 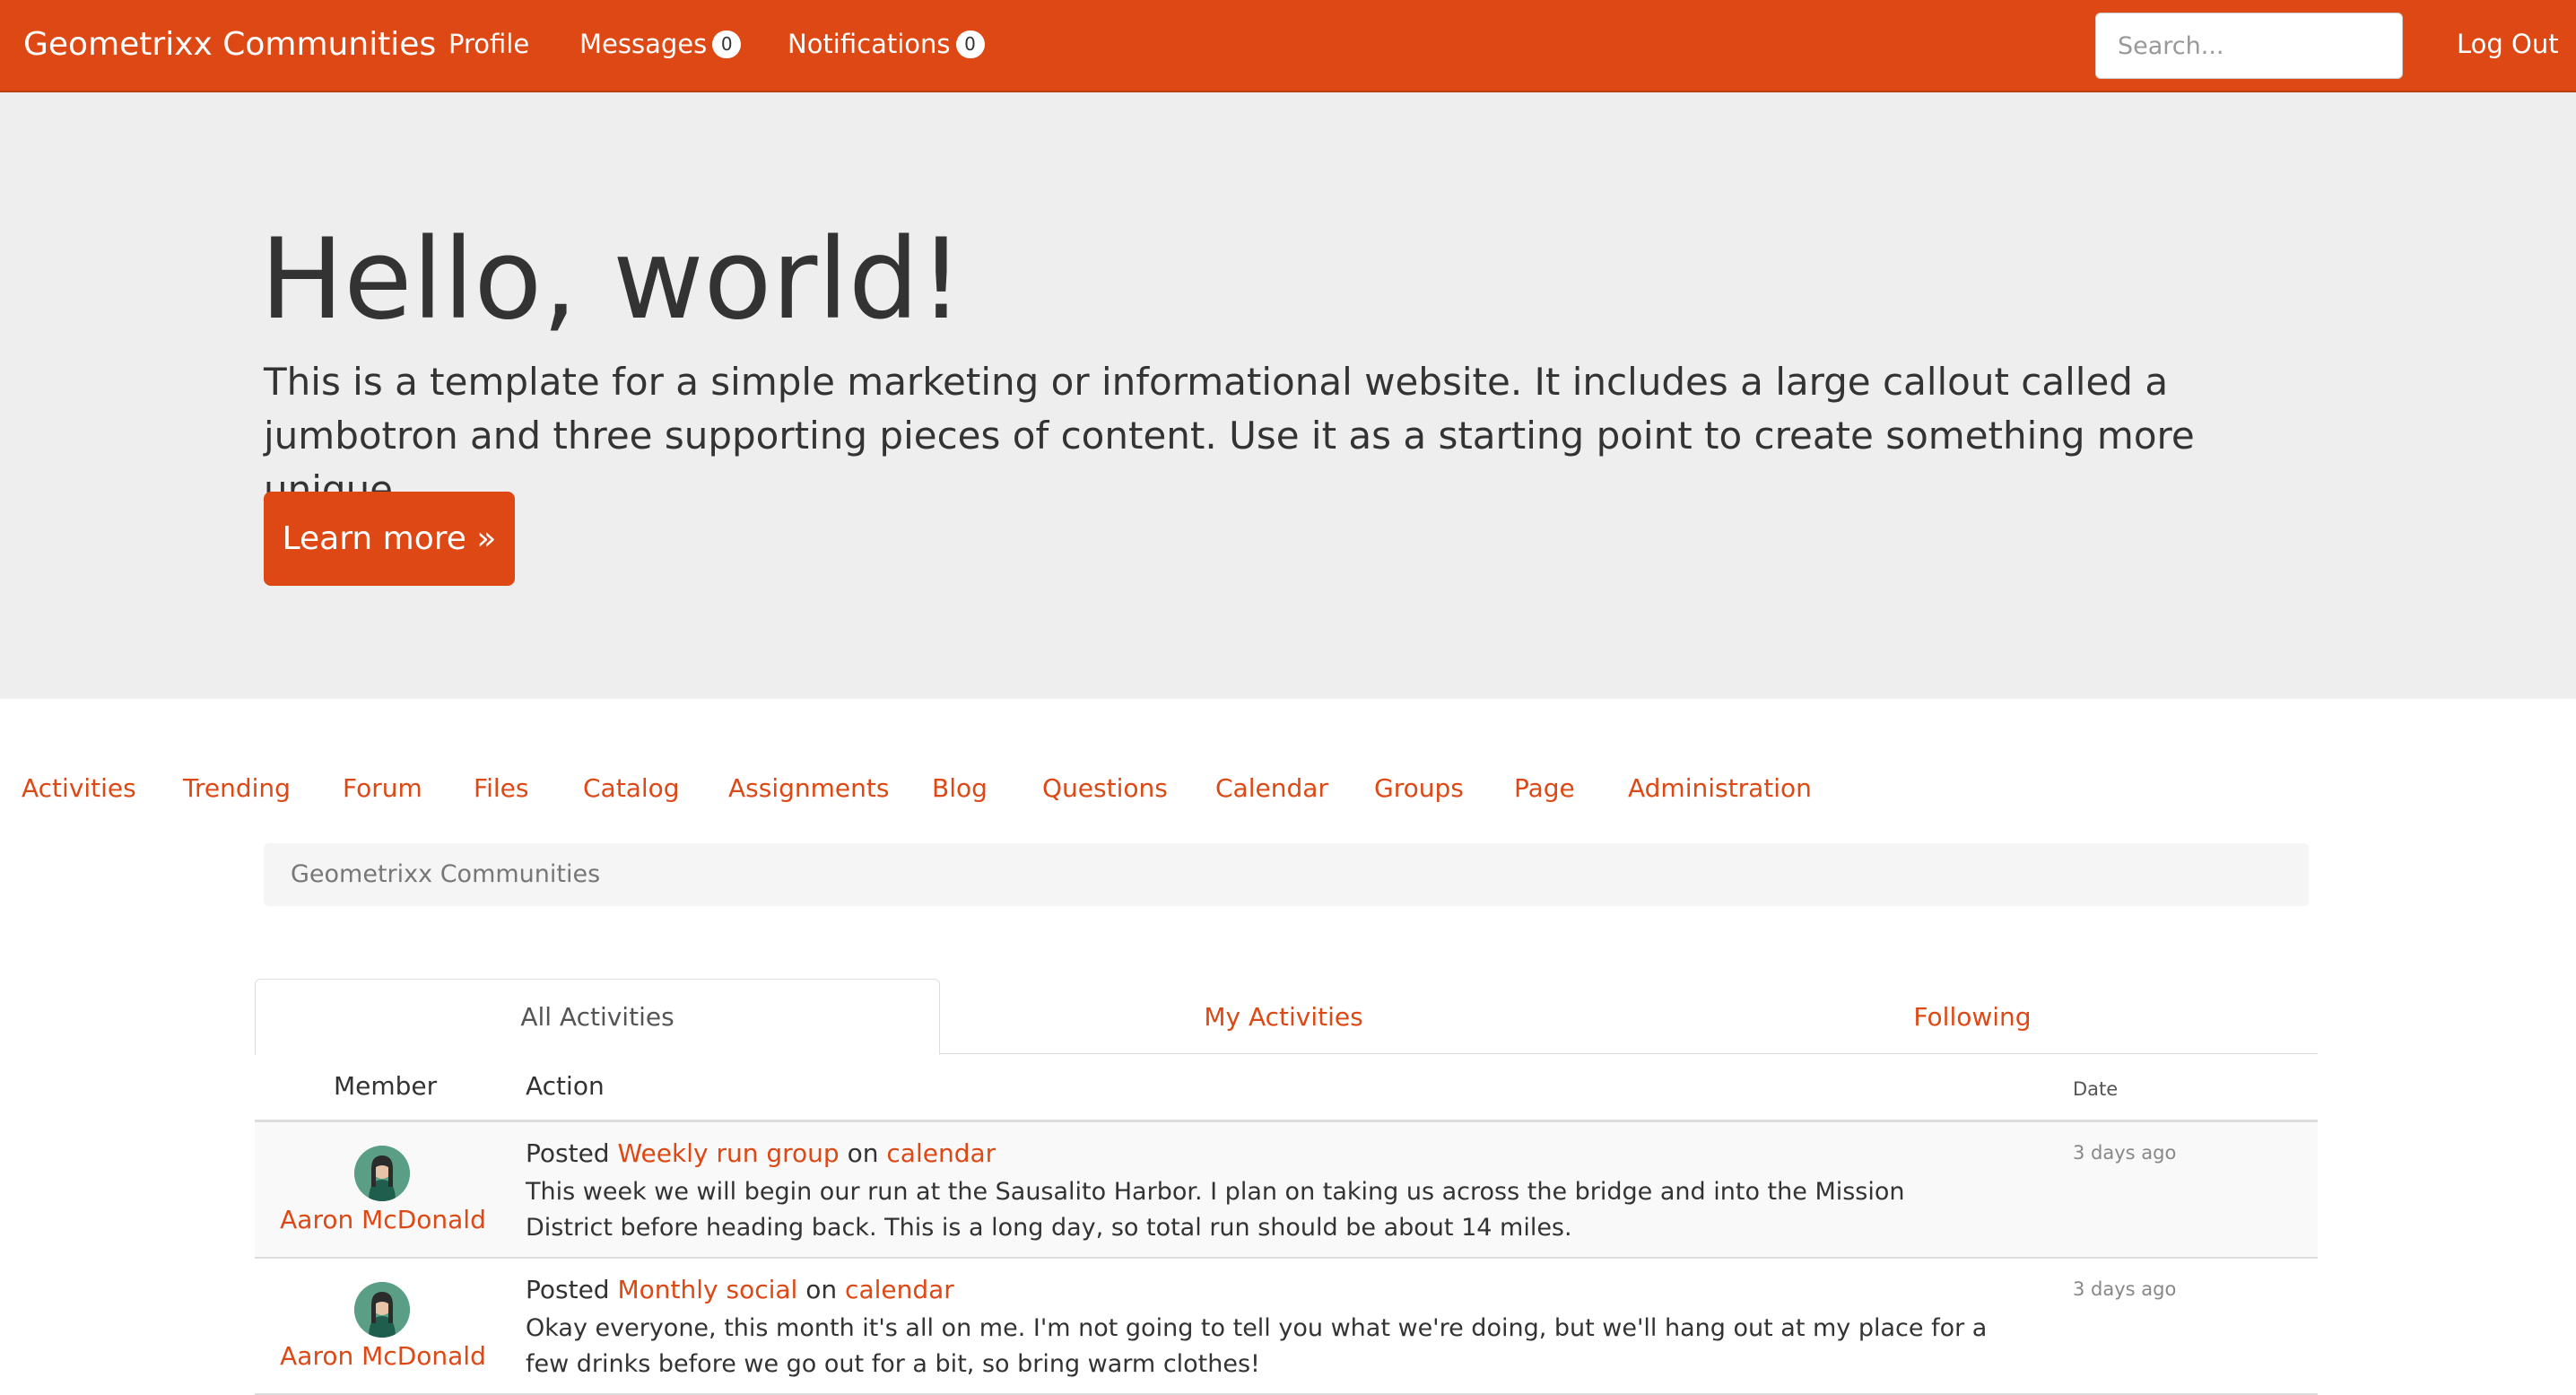 What do you see at coordinates (79, 788) in the screenshot?
I see `nav-activities: Activities` at bounding box center [79, 788].